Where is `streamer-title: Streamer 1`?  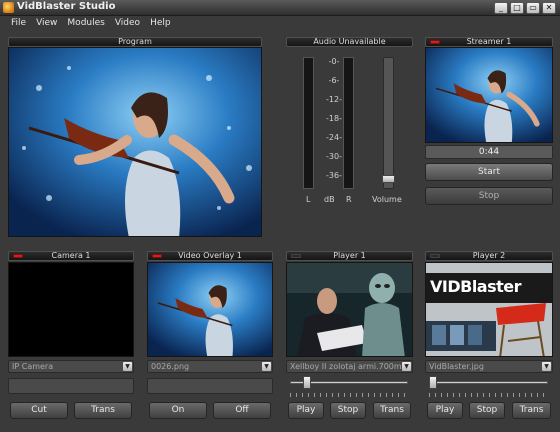
streamer-title: Streamer 1 is located at coordinates (489, 41).